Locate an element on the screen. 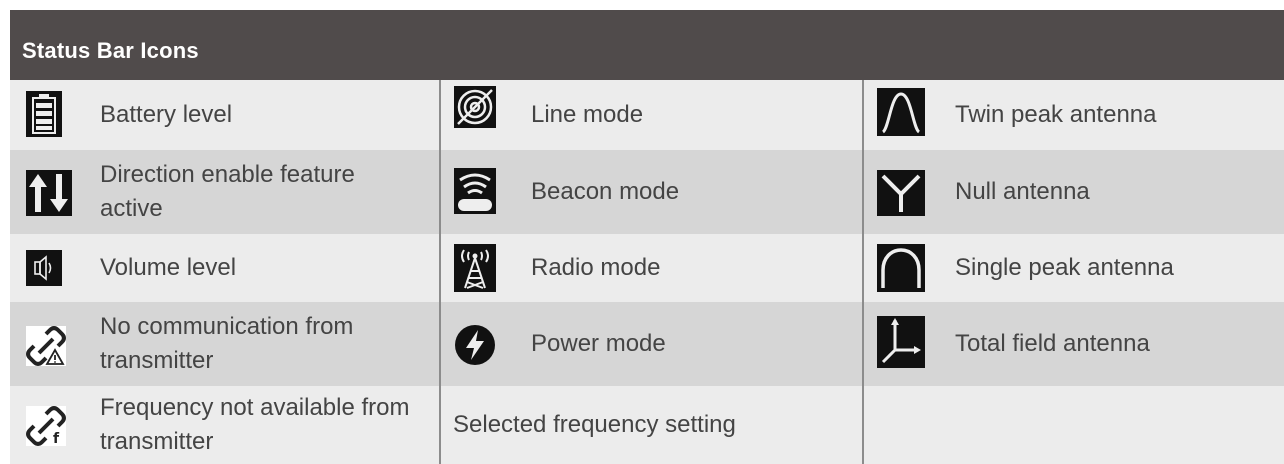 The width and height of the screenshot is (1284, 464). null-antenna-label: Null antenna is located at coordinates (1022, 191).